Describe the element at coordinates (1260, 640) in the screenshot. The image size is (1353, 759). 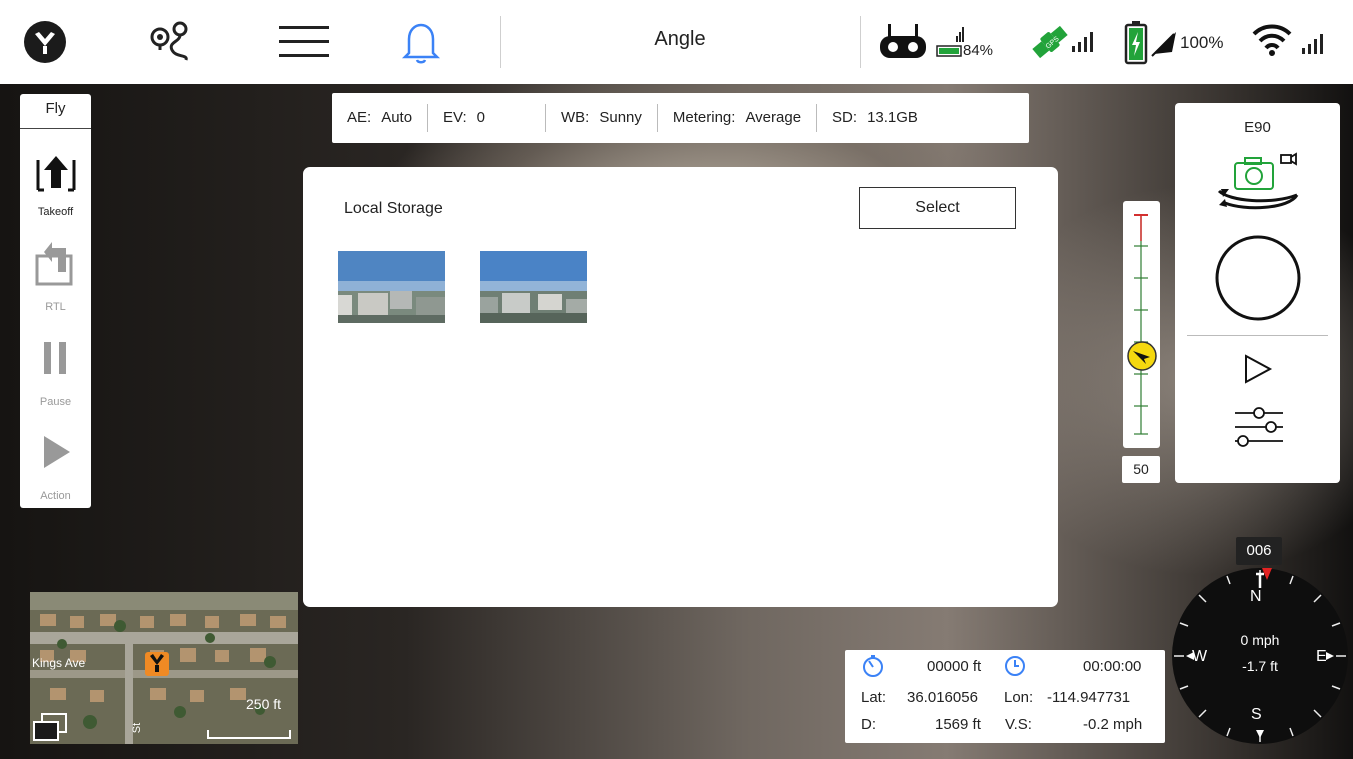
I see `speed-readout: 0 mph` at that location.